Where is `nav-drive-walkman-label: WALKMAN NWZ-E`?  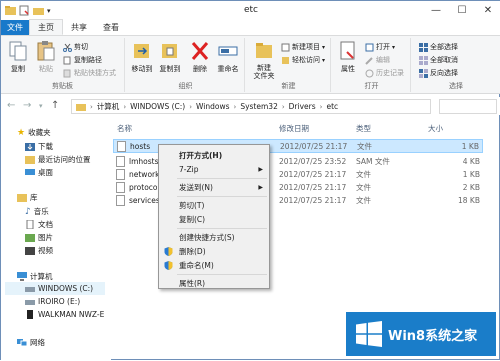
nav-drive-walkman-label: WALKMAN NWZ-E is located at coordinates (71, 314).